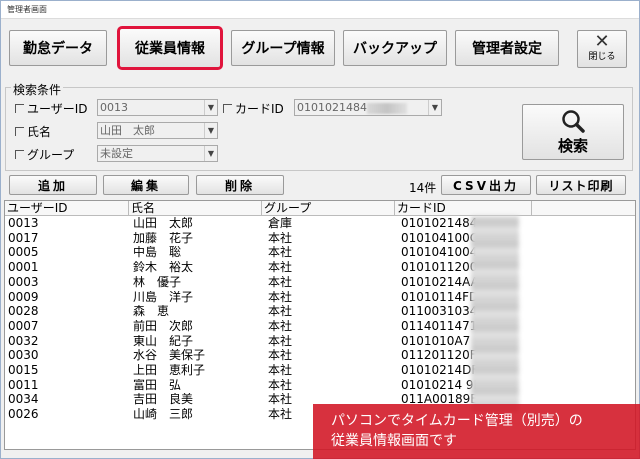 The height and width of the screenshot is (459, 640). Describe the element at coordinates (507, 48) in the screenshot. I see `admin-settings-button: 管理者設定` at that location.